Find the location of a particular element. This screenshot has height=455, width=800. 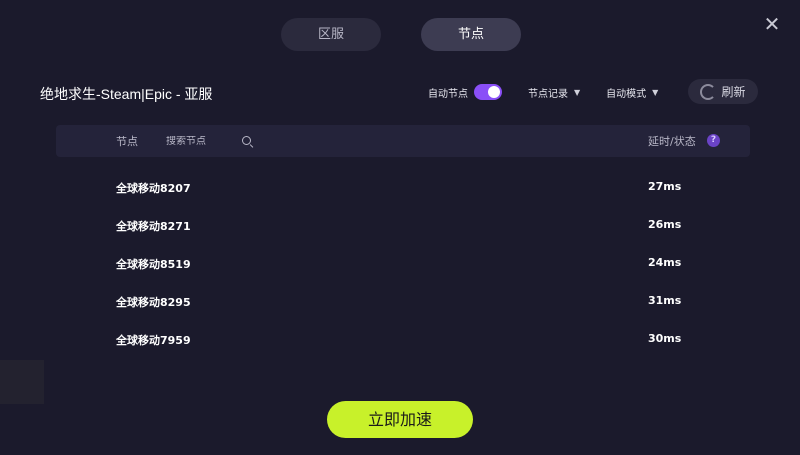

column-latency-status: 延时/状态 is located at coordinates (672, 141).